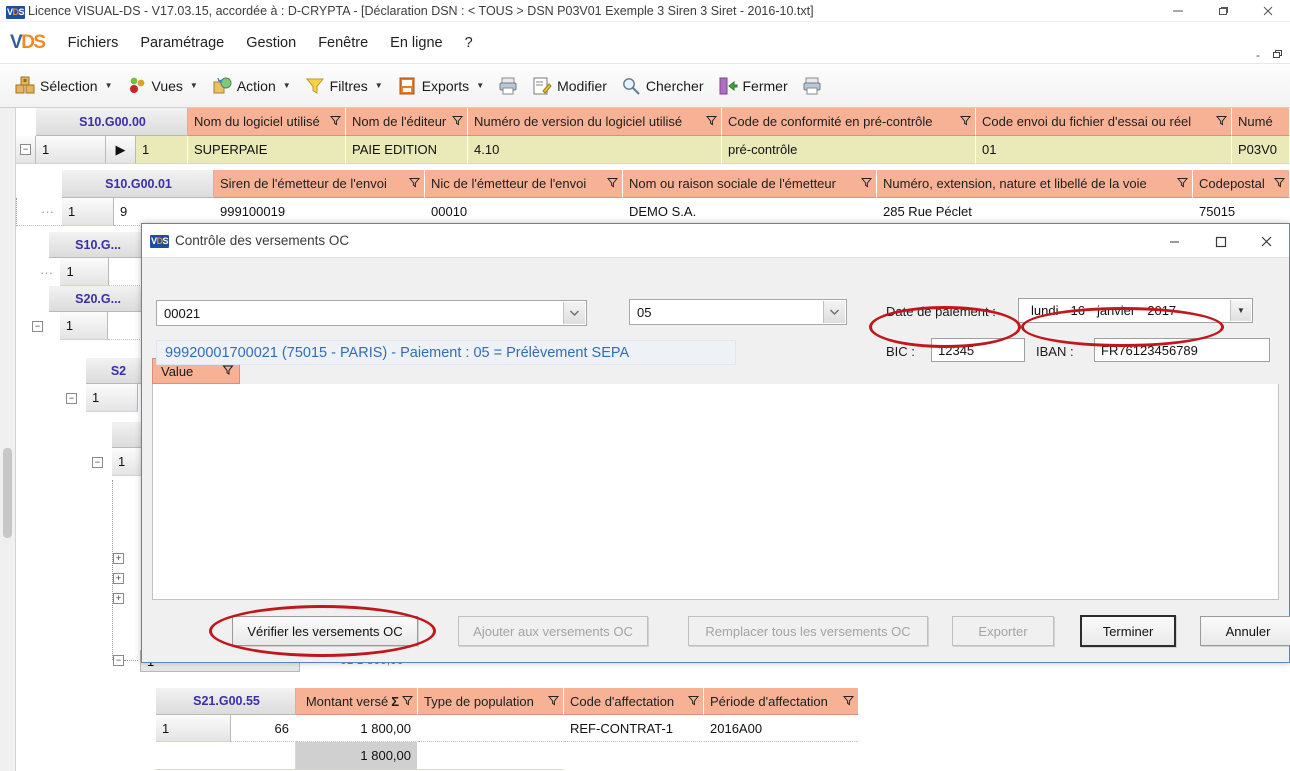 The width and height of the screenshot is (1290, 771). I want to click on exporter-button: Exporter, so click(1003, 631).